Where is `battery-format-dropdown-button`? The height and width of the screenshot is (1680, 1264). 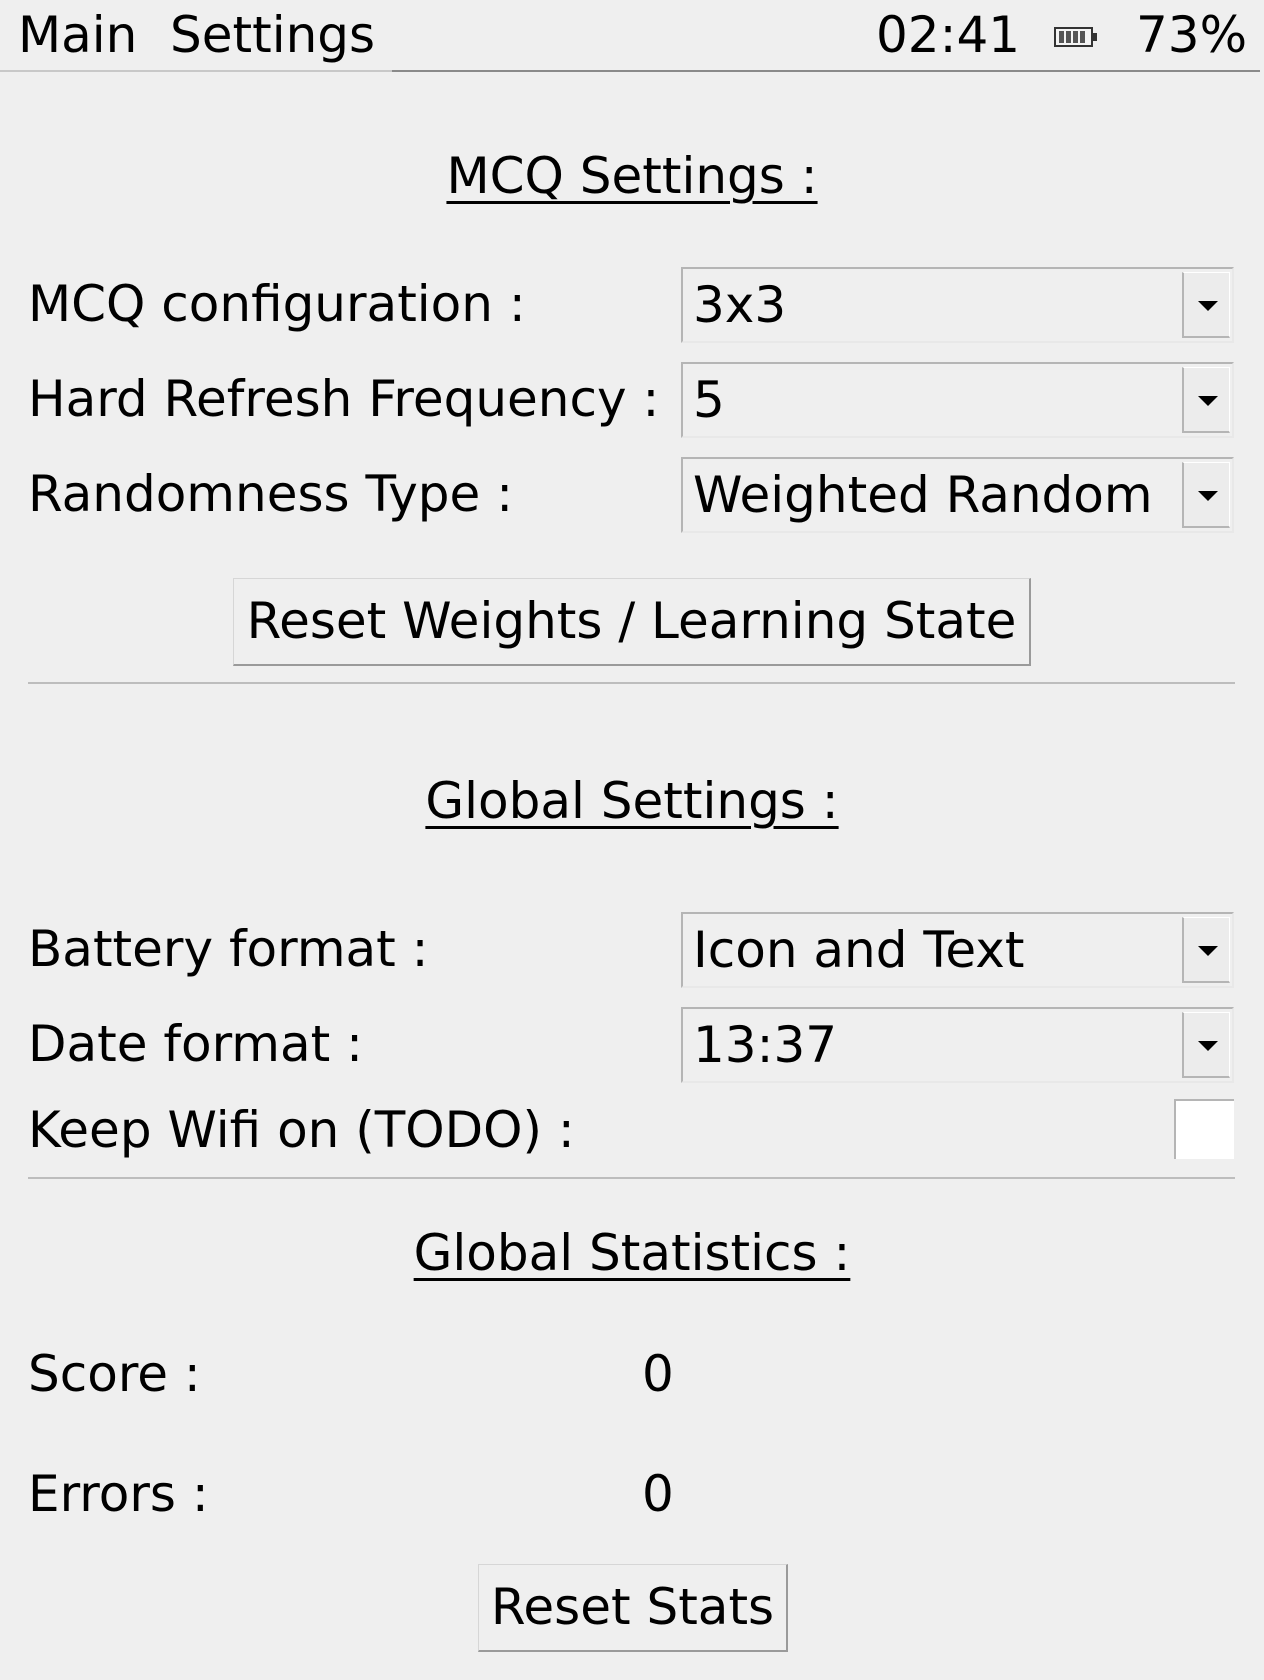
battery-format-dropdown-button is located at coordinates (1206, 950).